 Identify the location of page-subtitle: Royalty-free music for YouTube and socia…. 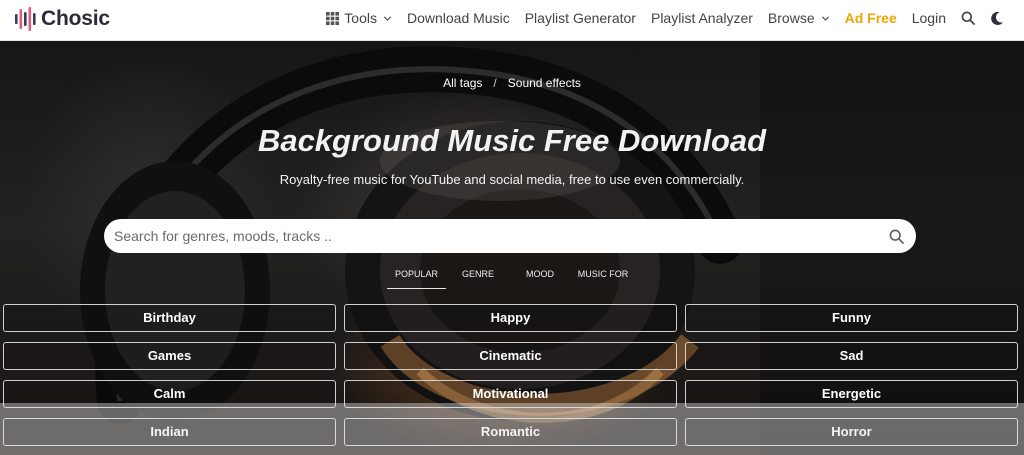
(512, 179).